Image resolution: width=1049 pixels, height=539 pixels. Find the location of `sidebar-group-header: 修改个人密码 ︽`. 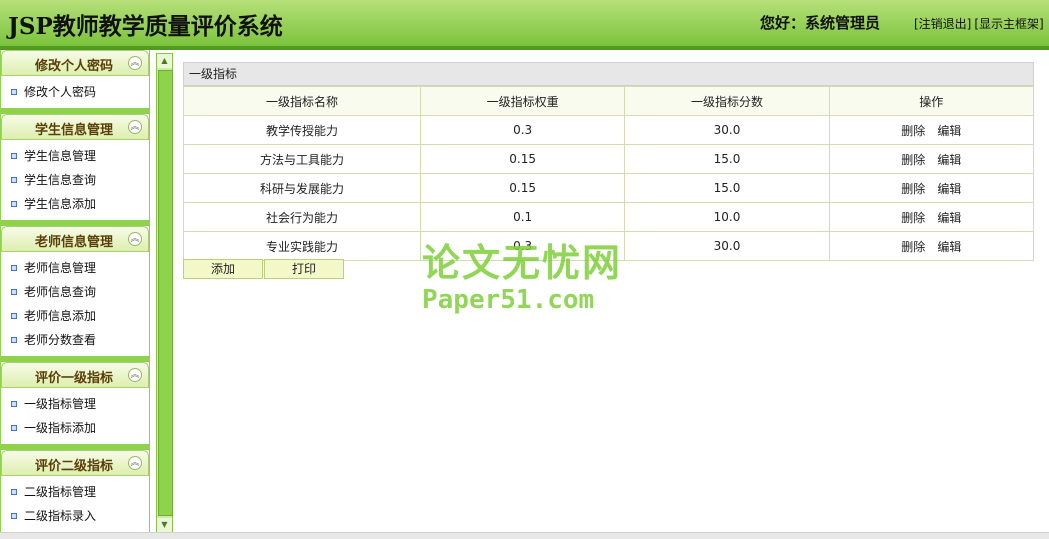

sidebar-group-header: 修改个人密码 ︽ is located at coordinates (75, 63).